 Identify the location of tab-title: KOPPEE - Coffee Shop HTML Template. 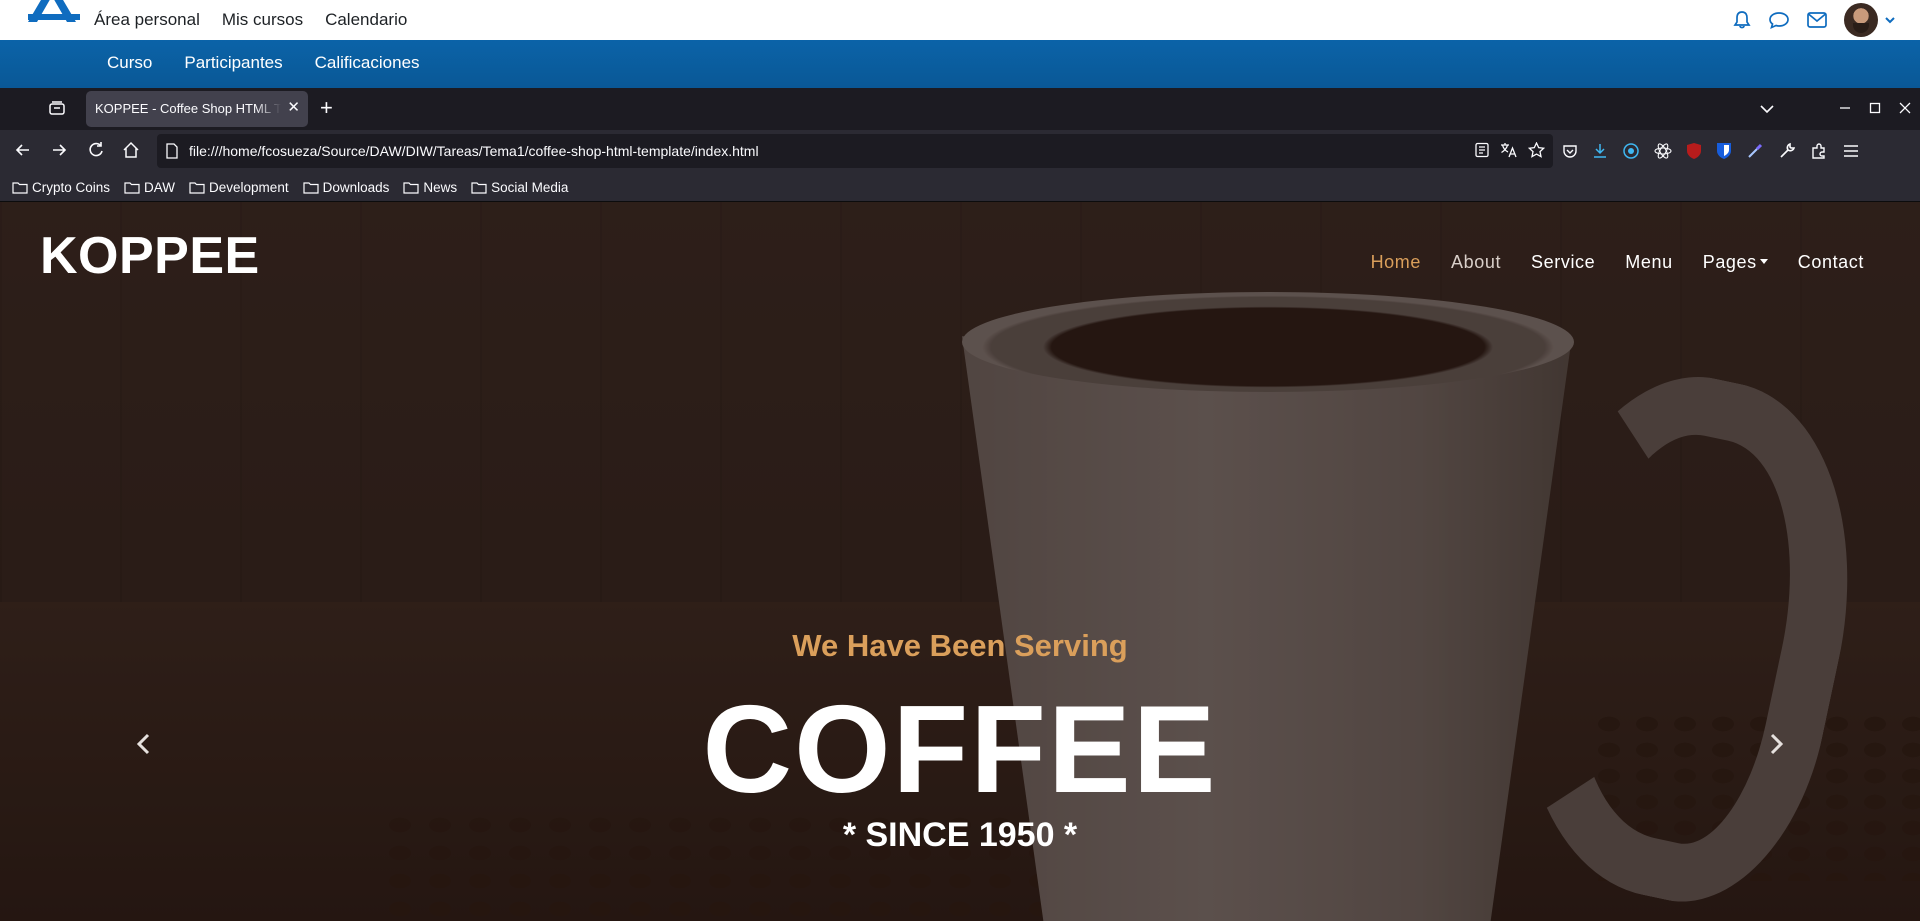
(188, 108).